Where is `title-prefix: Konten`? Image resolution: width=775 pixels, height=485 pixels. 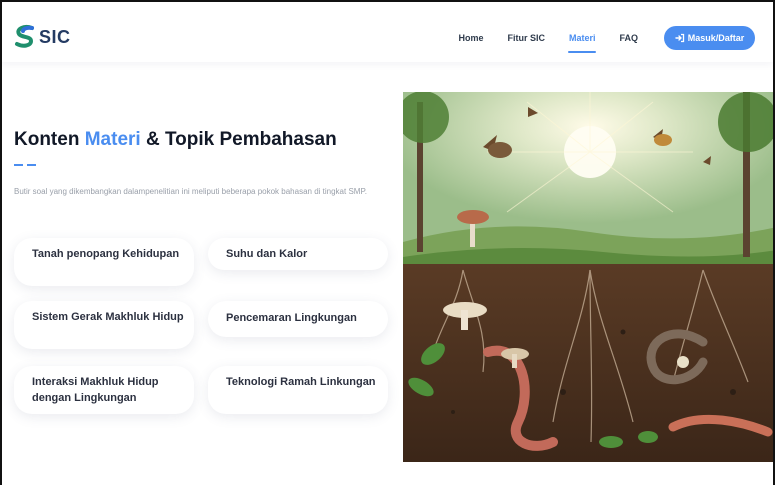
title-prefix: Konten is located at coordinates (47, 139).